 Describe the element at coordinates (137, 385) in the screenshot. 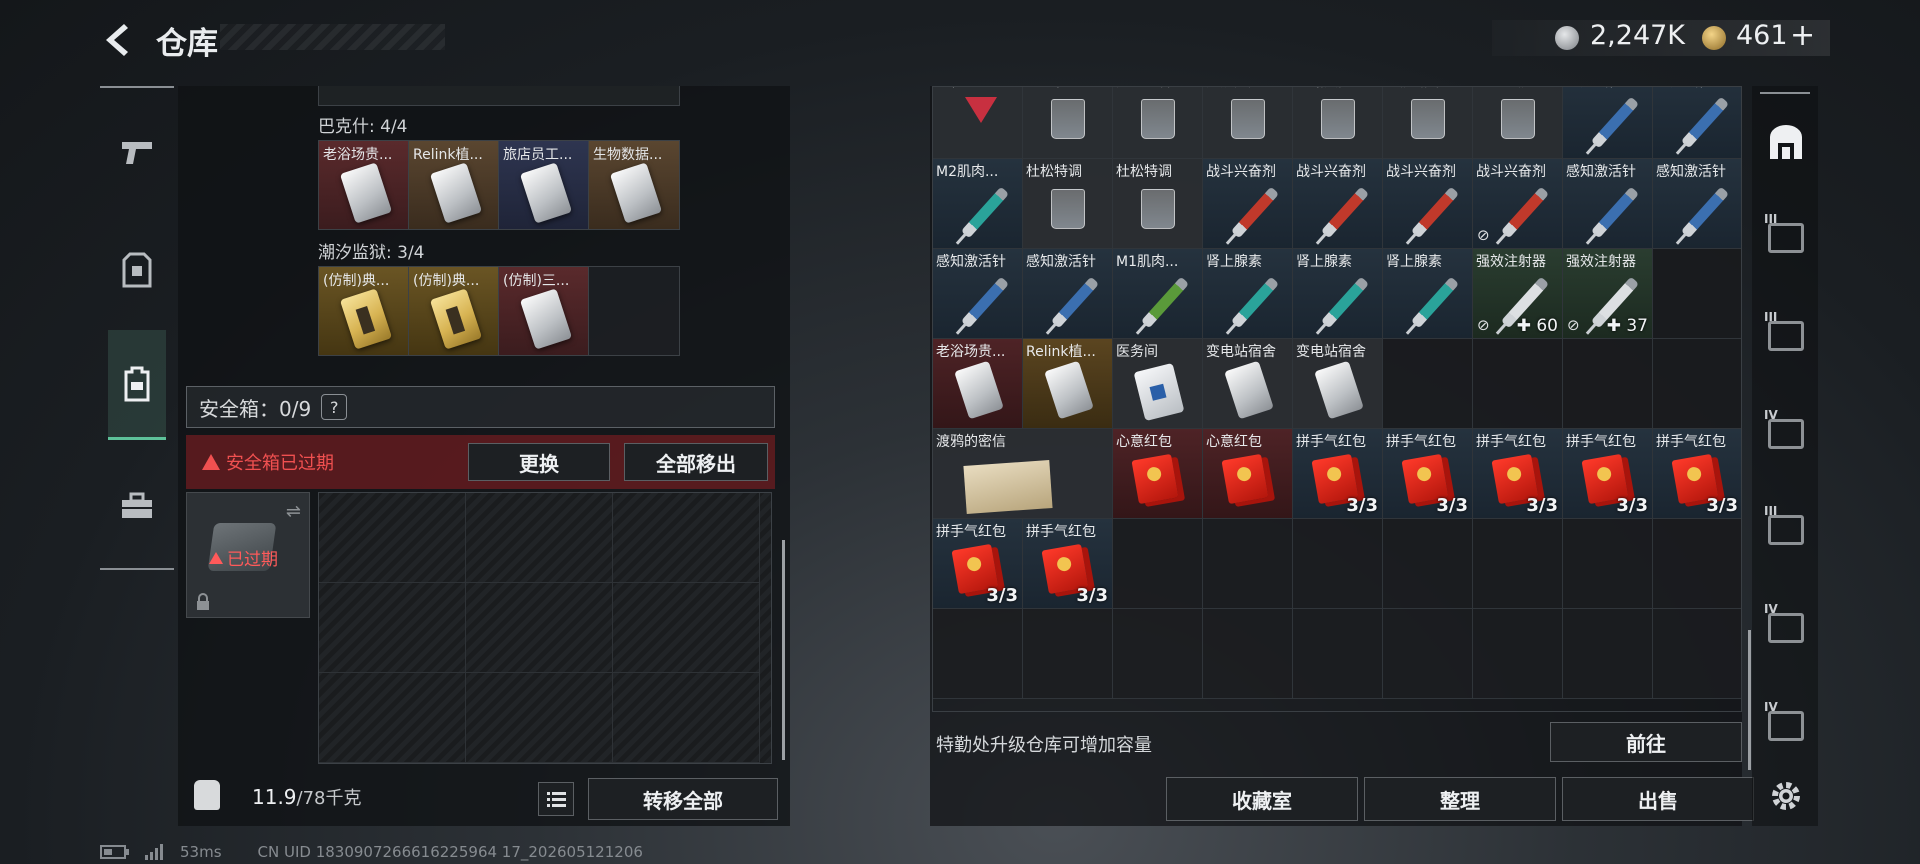

I see `tab-backpack` at that location.